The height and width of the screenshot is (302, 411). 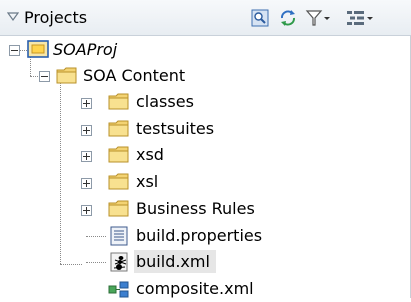 What do you see at coordinates (260, 18) in the screenshot?
I see `find-icon` at bounding box center [260, 18].